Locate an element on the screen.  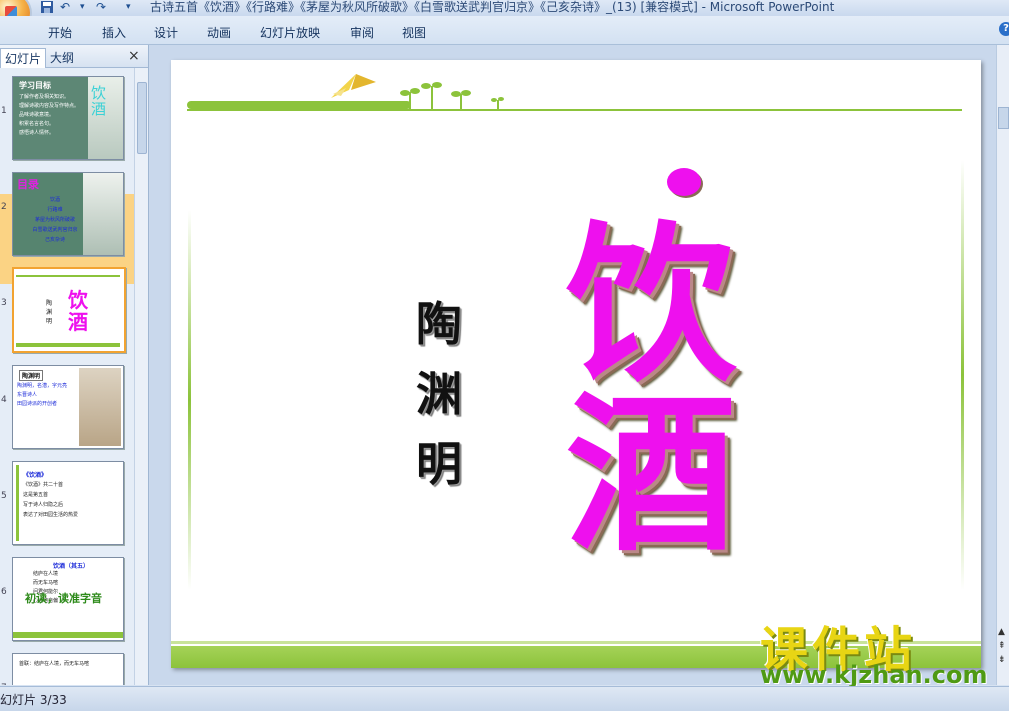
slide-number: 2 is located at coordinates (4, 207).